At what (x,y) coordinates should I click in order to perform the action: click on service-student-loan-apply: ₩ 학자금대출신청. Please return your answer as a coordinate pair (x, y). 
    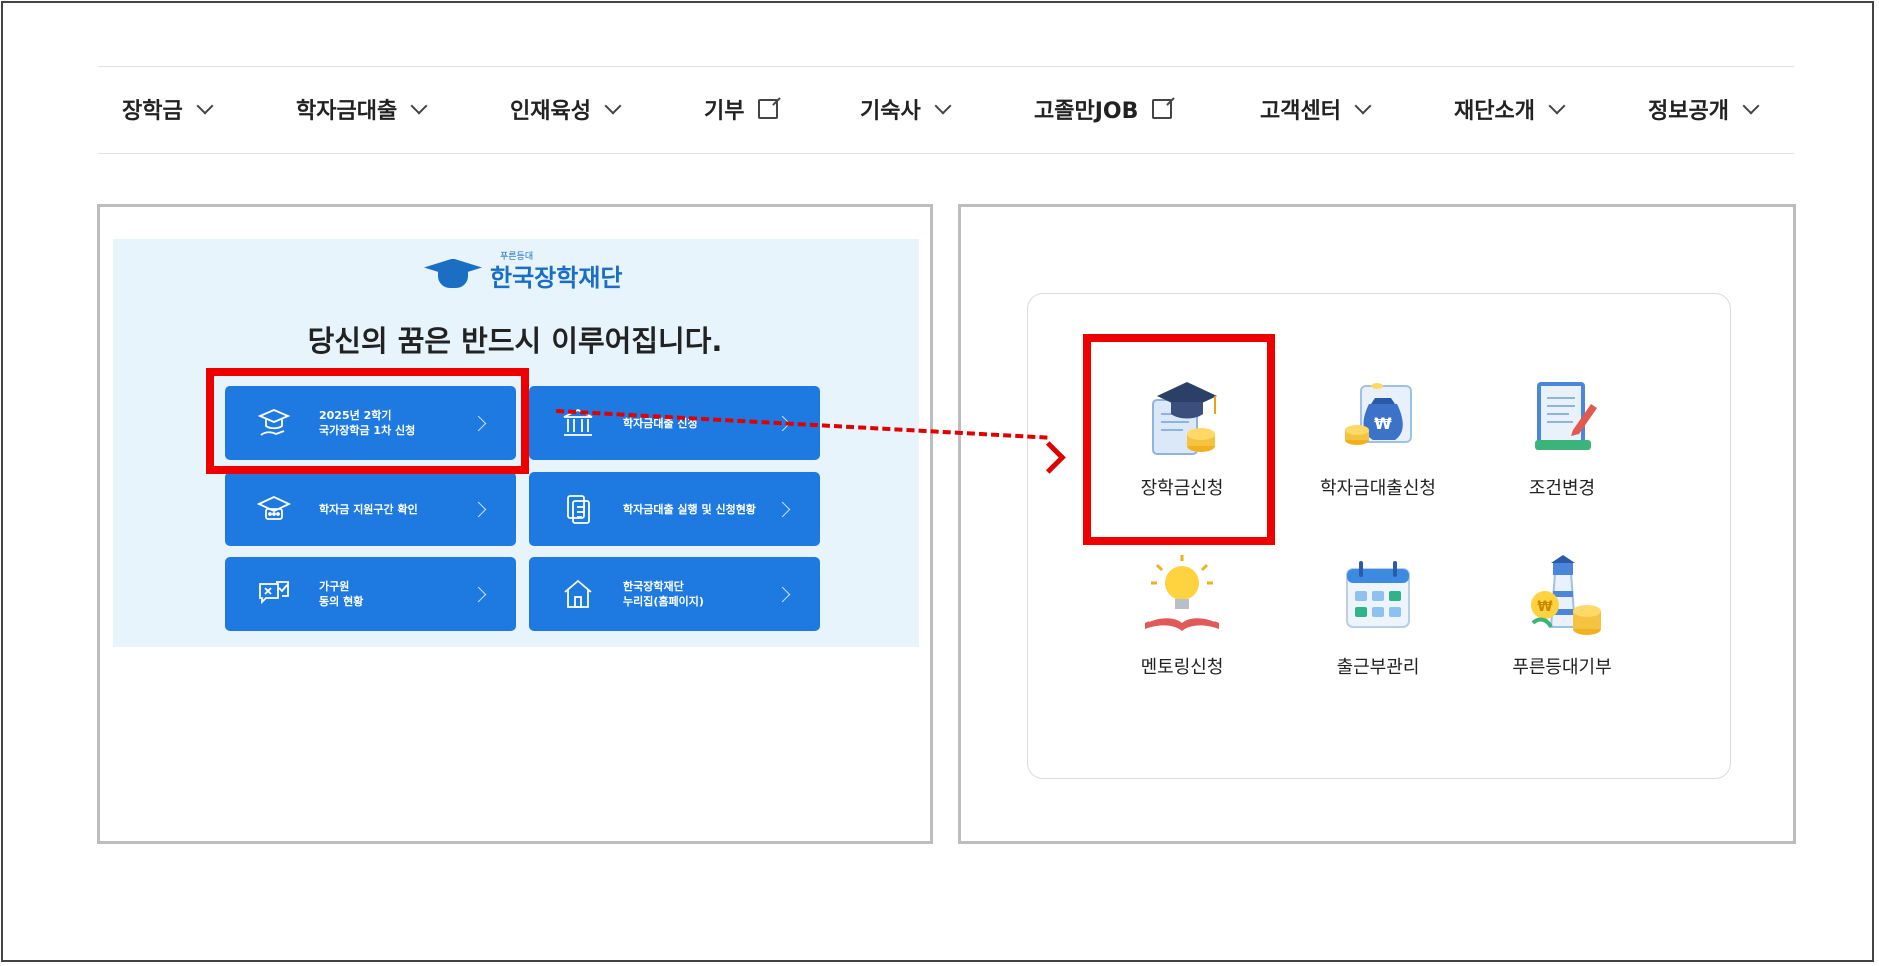
    Looking at the image, I should click on (1378, 437).